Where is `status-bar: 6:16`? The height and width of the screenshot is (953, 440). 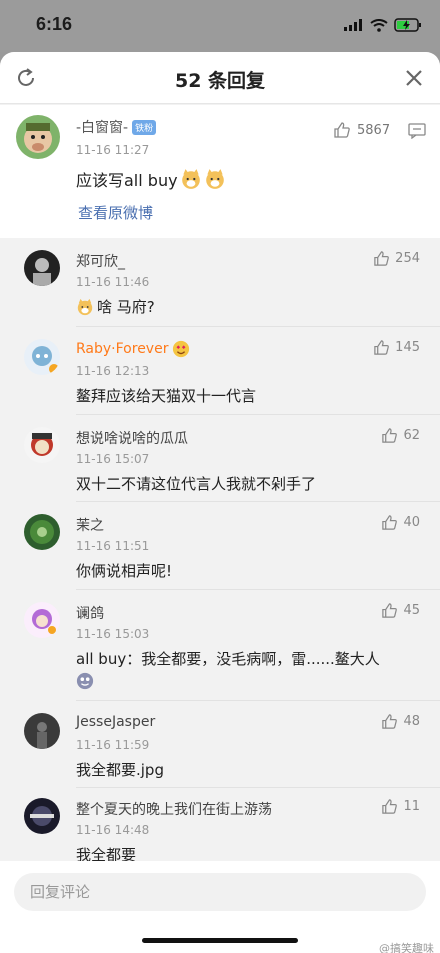 status-bar: 6:16 is located at coordinates (220, 26).